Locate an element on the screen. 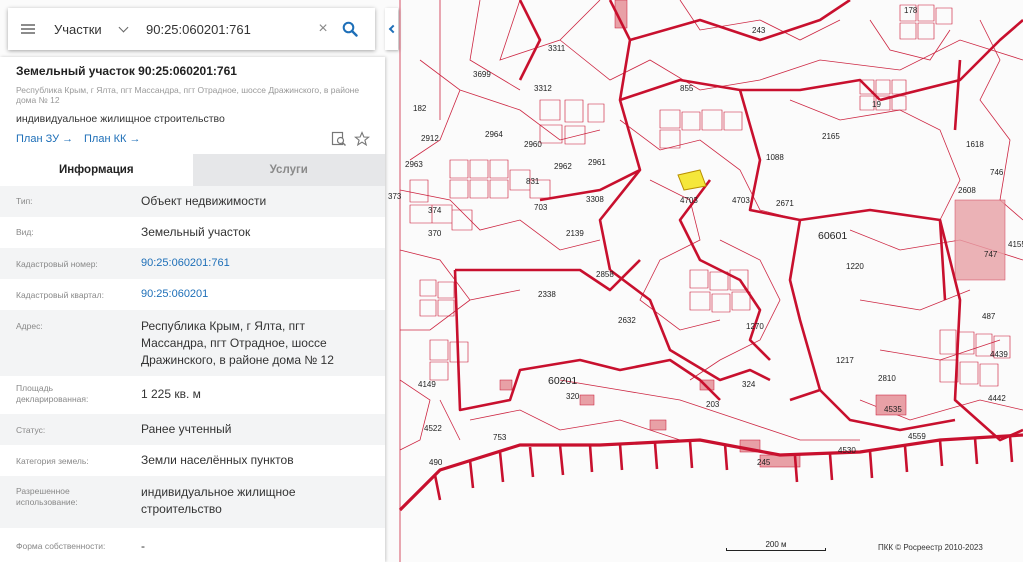 Image resolution: width=1023 pixels, height=562 pixels. quarter-label: 60601 is located at coordinates (833, 236).